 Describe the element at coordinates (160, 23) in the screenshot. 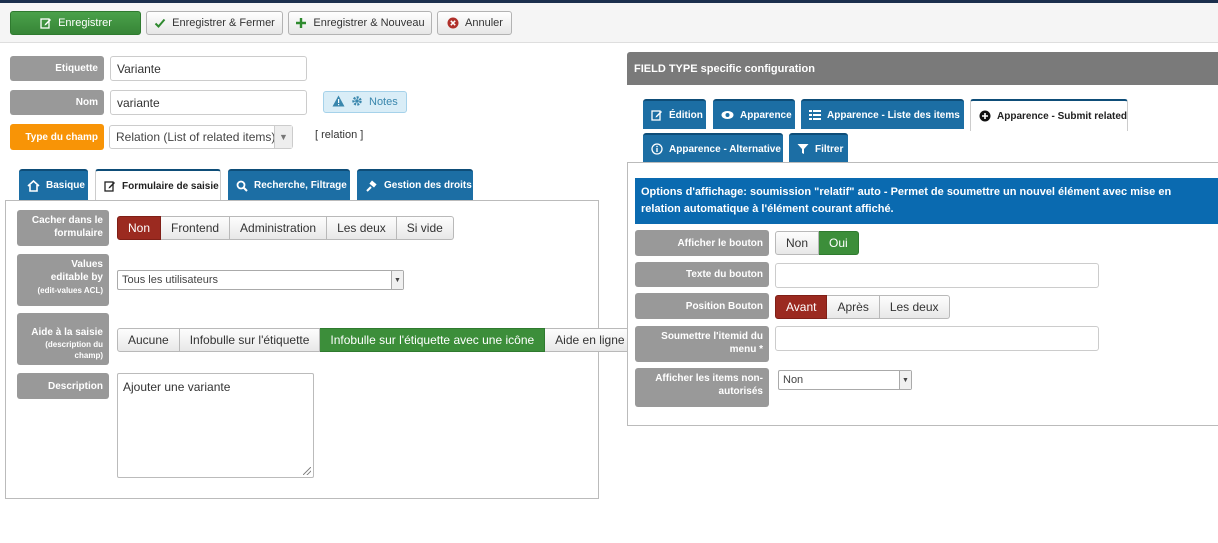

I see `check-icon` at that location.